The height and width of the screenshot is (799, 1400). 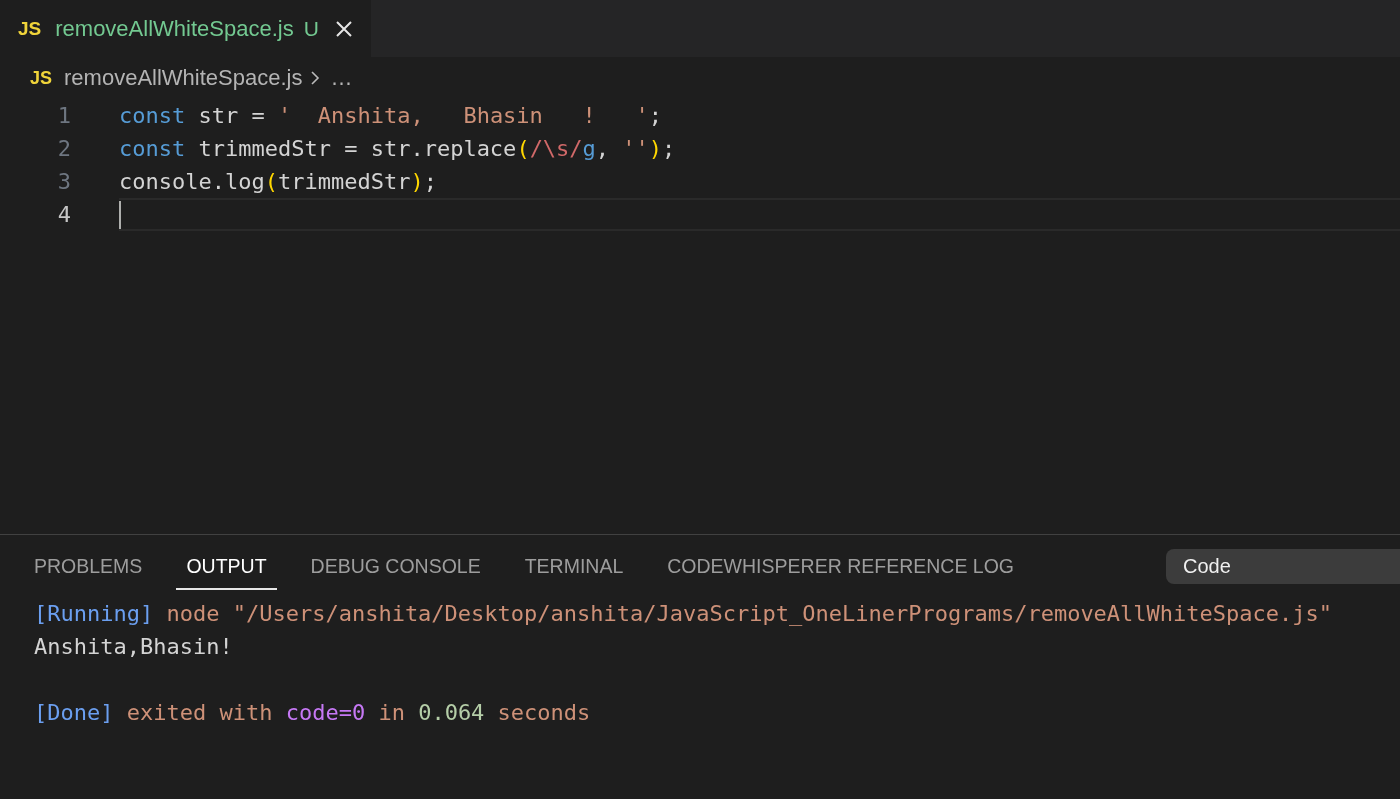 I want to click on breadcrumb-item: removeAllWhiteSpace.js, so click(x=183, y=78).